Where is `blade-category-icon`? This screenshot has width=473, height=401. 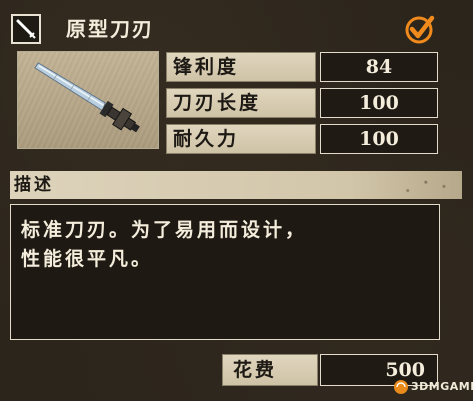 blade-category-icon is located at coordinates (26, 29).